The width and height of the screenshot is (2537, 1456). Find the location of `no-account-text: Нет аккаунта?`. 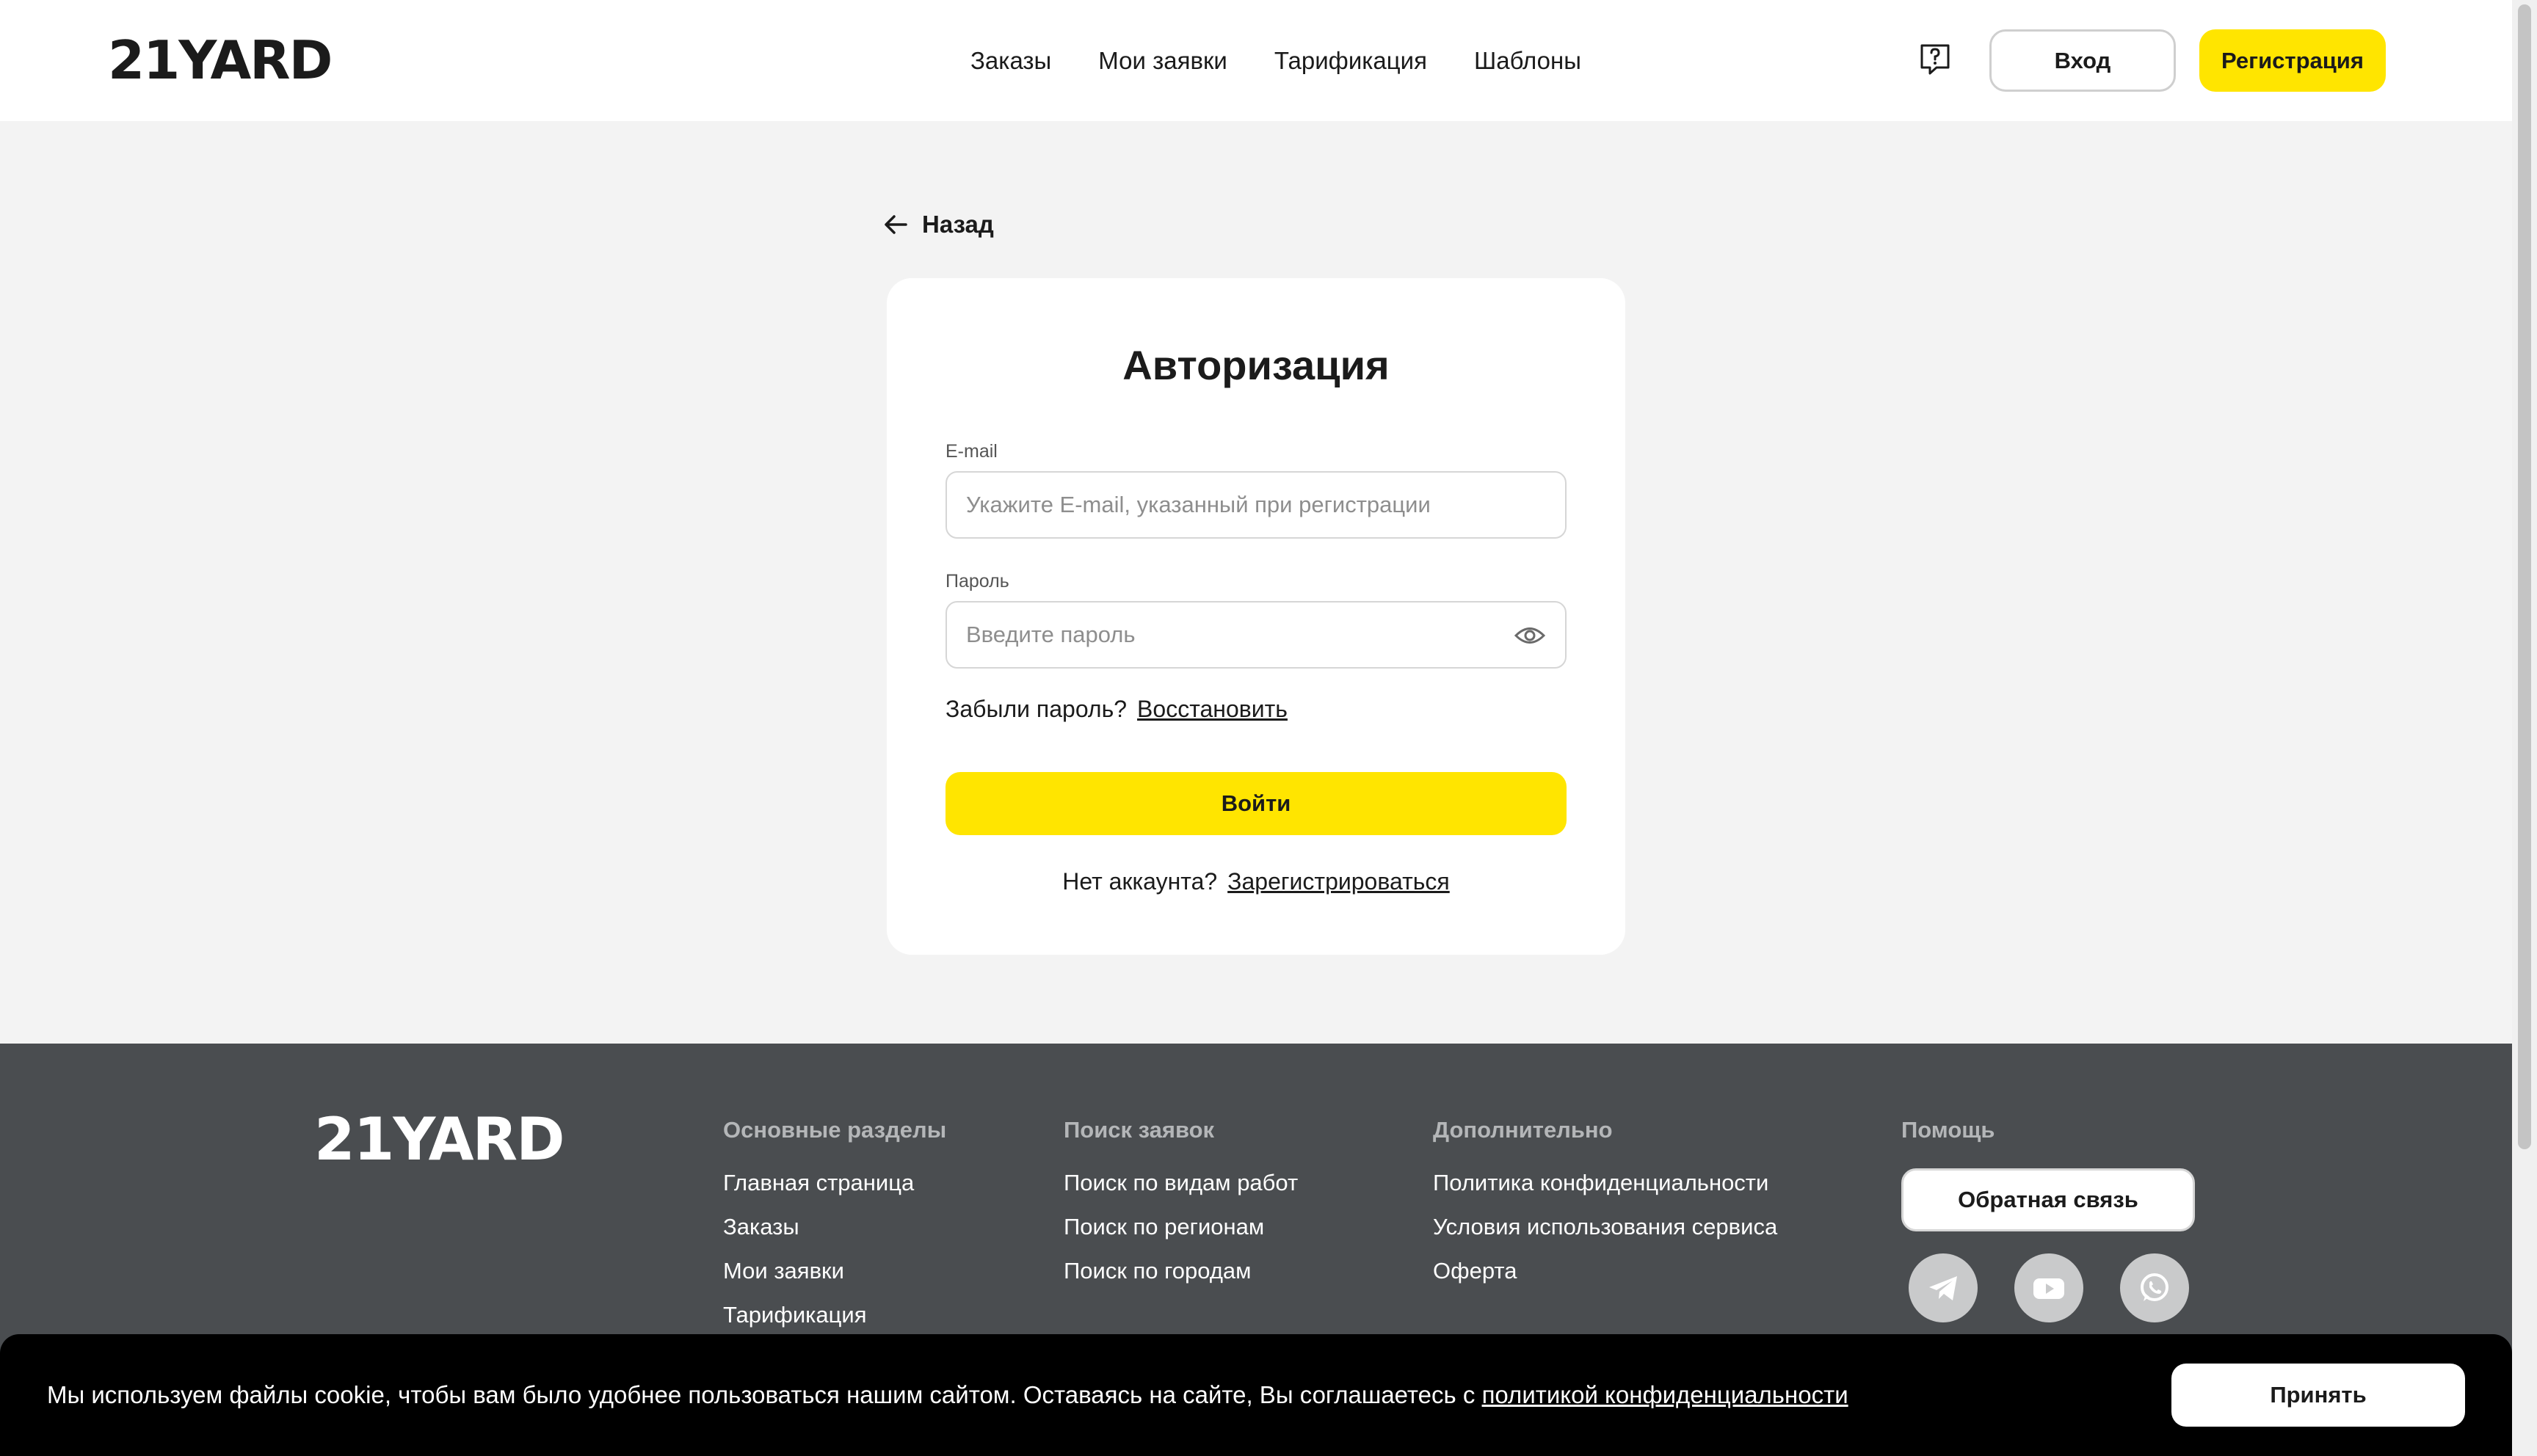

no-account-text: Нет аккаунта? is located at coordinates (1140, 882).